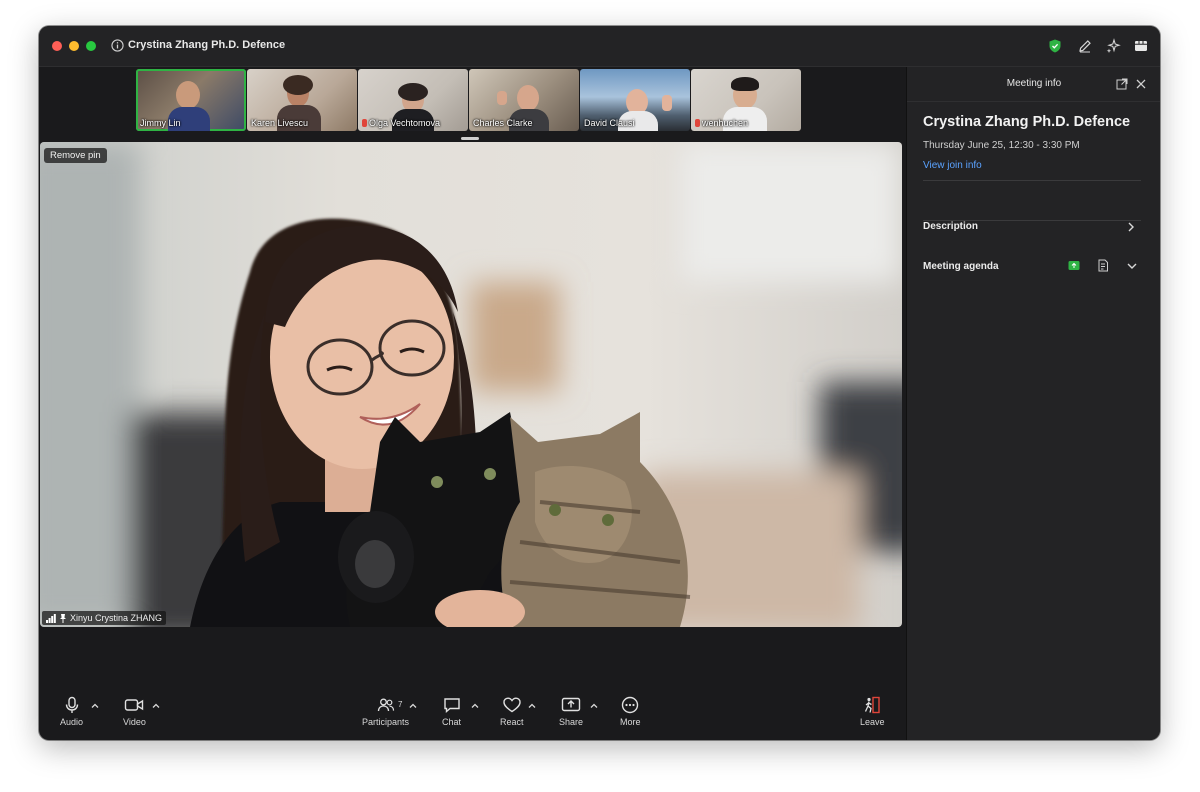  What do you see at coordinates (635, 100) in the screenshot?
I see `participant-tile-david-clausi: David Clausi` at bounding box center [635, 100].